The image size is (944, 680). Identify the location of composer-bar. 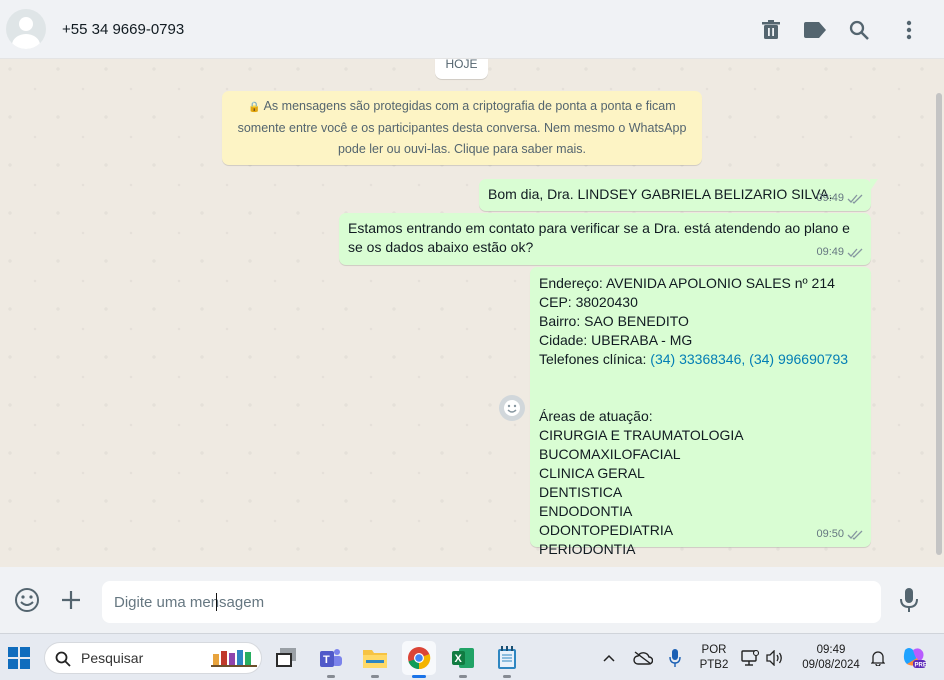
(472, 600).